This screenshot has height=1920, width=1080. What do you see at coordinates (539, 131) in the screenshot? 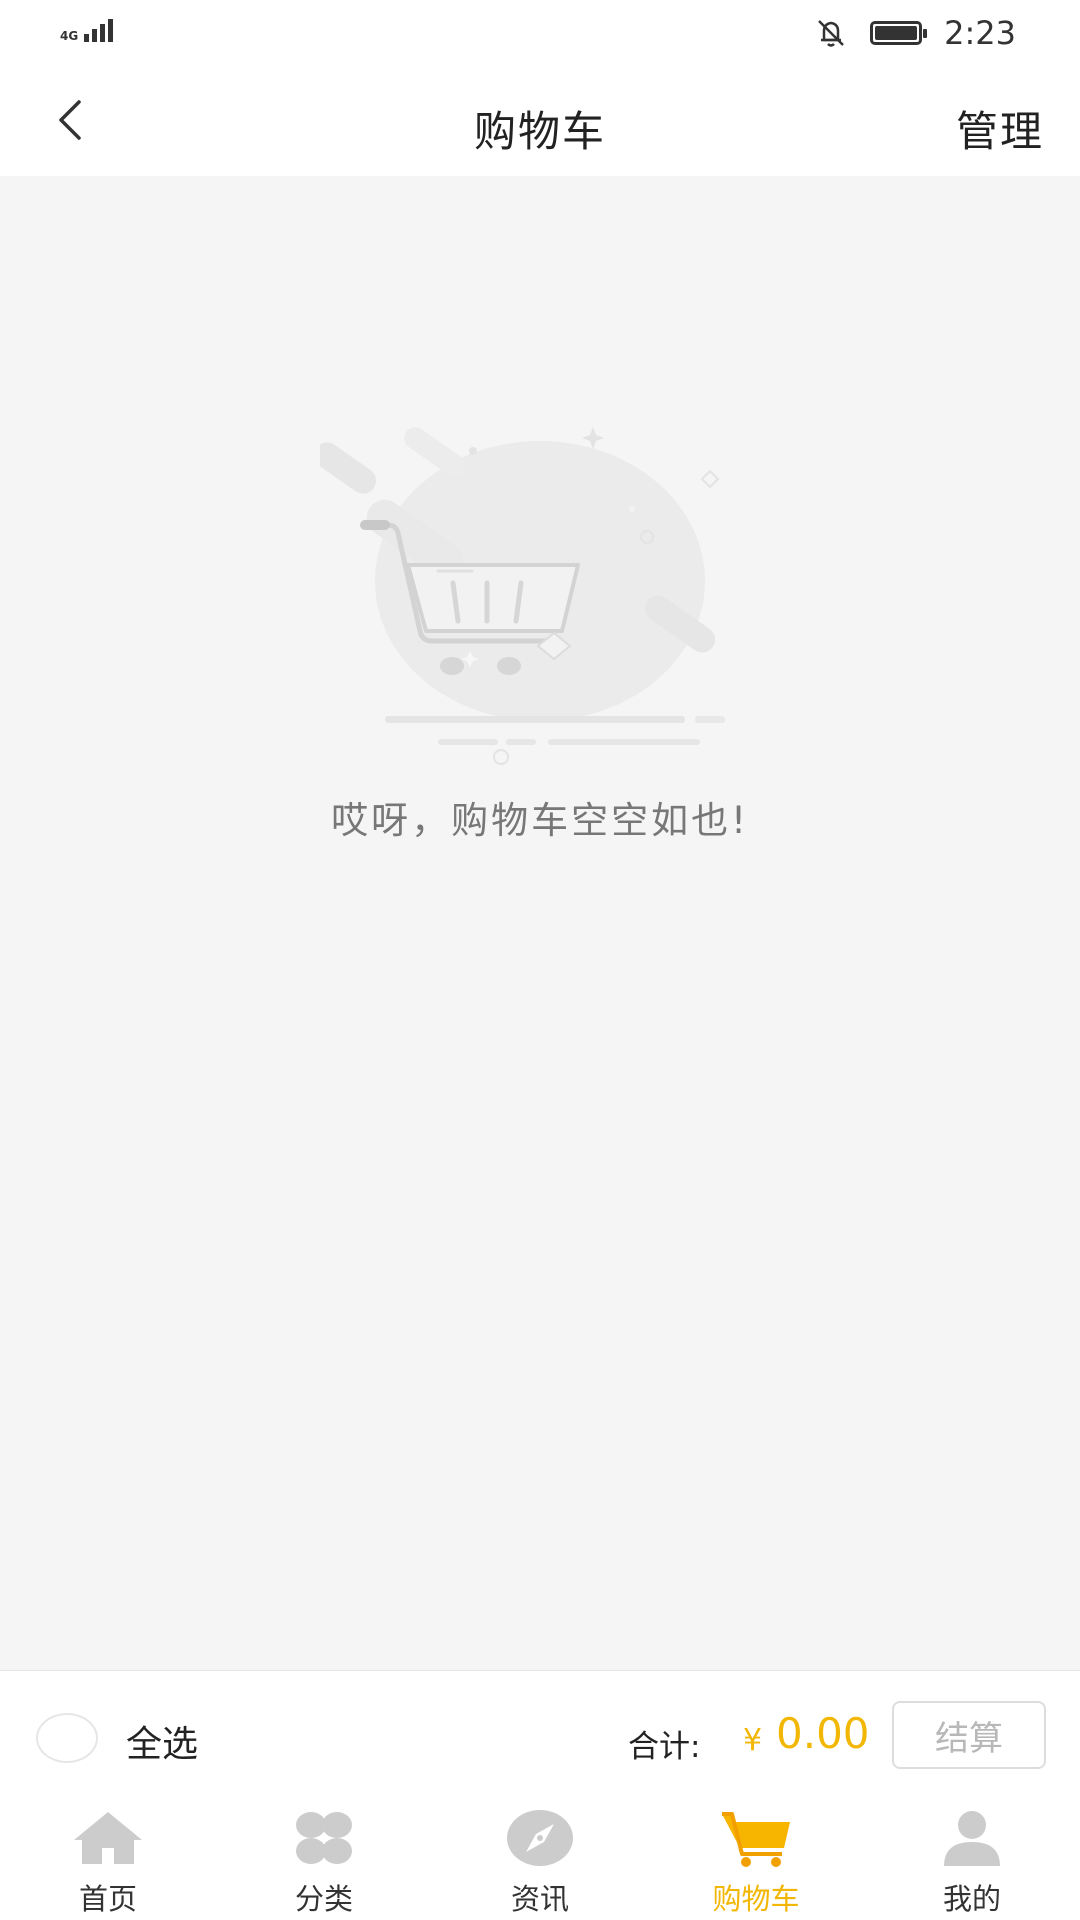
I see `page-title: 购物车` at bounding box center [539, 131].